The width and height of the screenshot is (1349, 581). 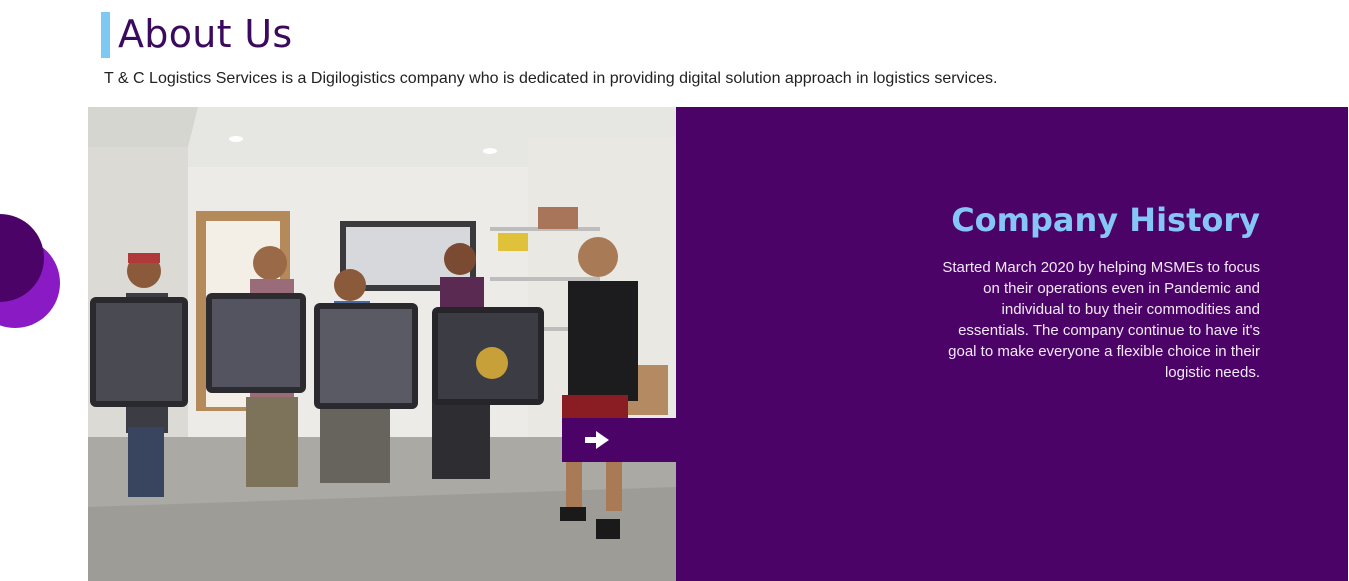 What do you see at coordinates (205, 34) in the screenshot?
I see `page-title: About Us` at bounding box center [205, 34].